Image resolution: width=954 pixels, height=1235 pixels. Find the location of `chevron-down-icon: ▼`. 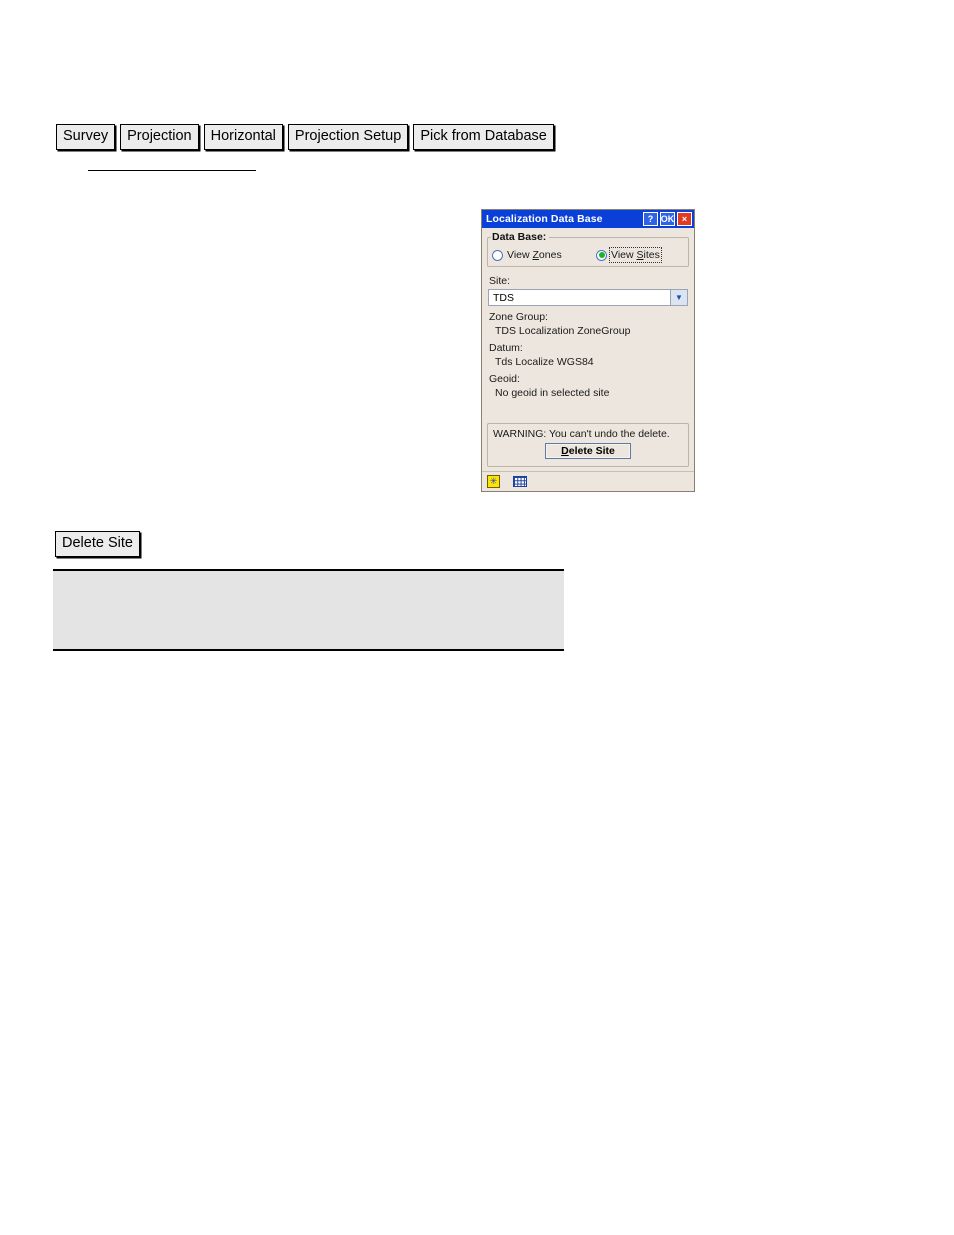

chevron-down-icon: ▼ is located at coordinates (678, 297).